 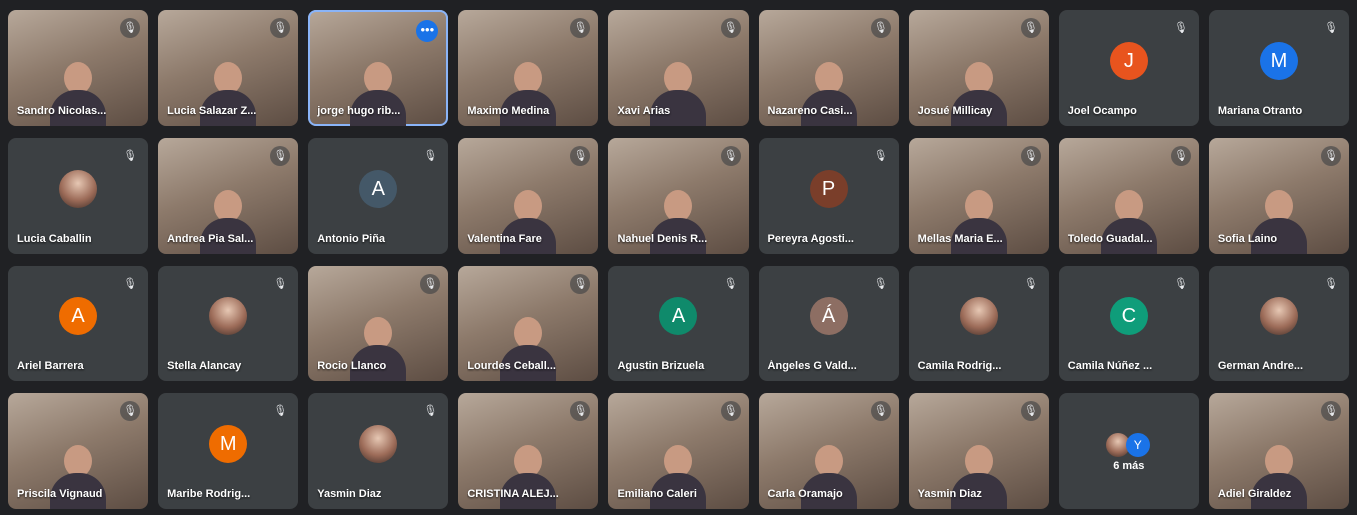 I want to click on participant-tile: 🎙 Xavi Arias, so click(x=678, y=68).